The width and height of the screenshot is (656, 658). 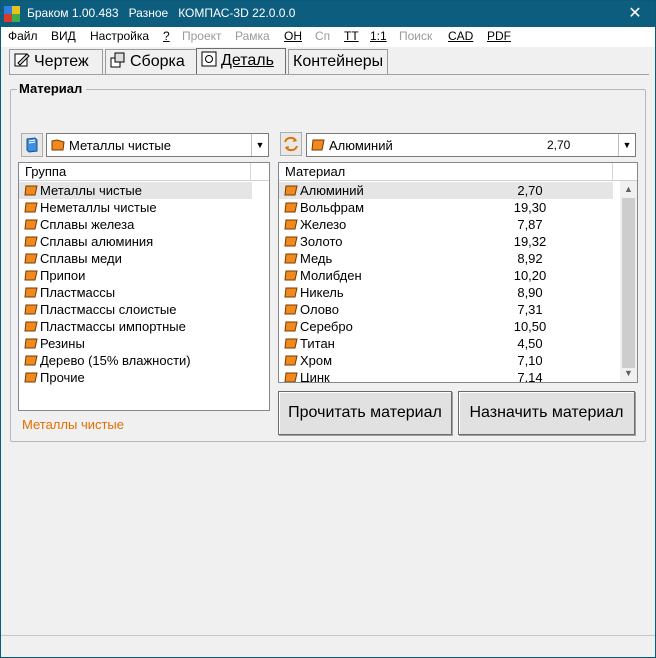 What do you see at coordinates (22, 60) in the screenshot?
I see `drawing-icon` at bounding box center [22, 60].